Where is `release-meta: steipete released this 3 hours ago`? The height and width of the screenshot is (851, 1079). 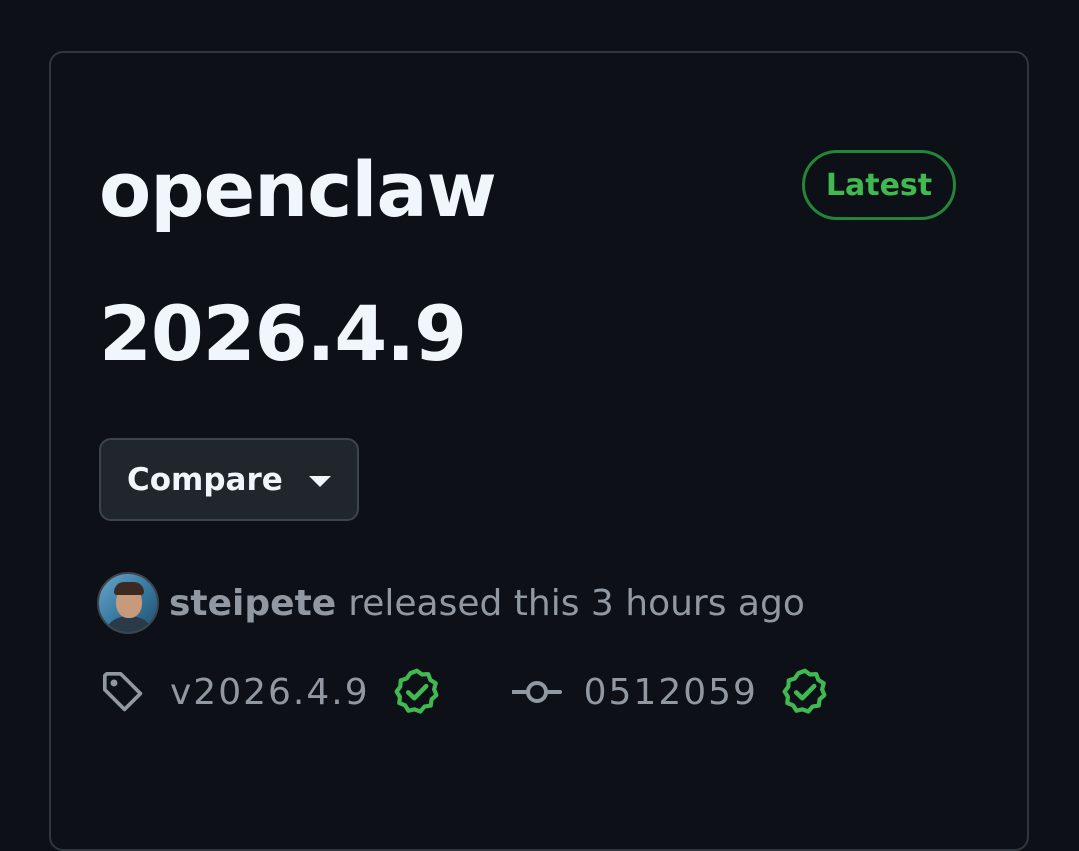
release-meta: steipete released this 3 hours ago is located at coordinates (451, 603).